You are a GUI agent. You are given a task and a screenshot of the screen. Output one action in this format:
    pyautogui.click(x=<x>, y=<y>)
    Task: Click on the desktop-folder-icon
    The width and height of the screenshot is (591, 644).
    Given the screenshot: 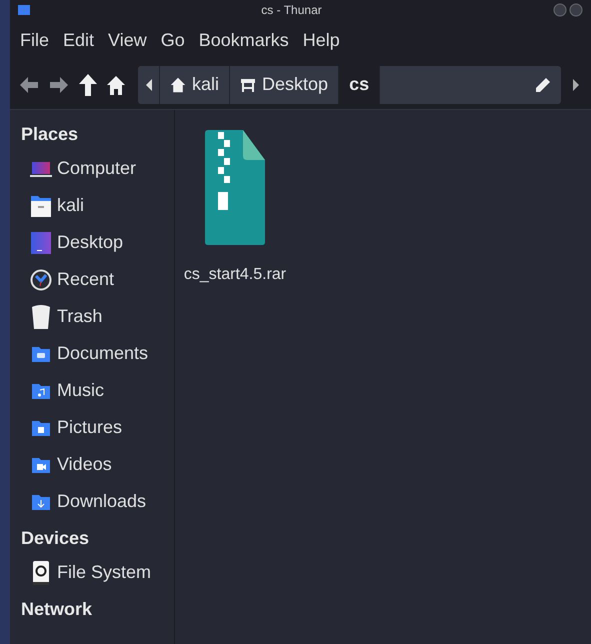 What is the action you would take?
    pyautogui.click(x=41, y=242)
    